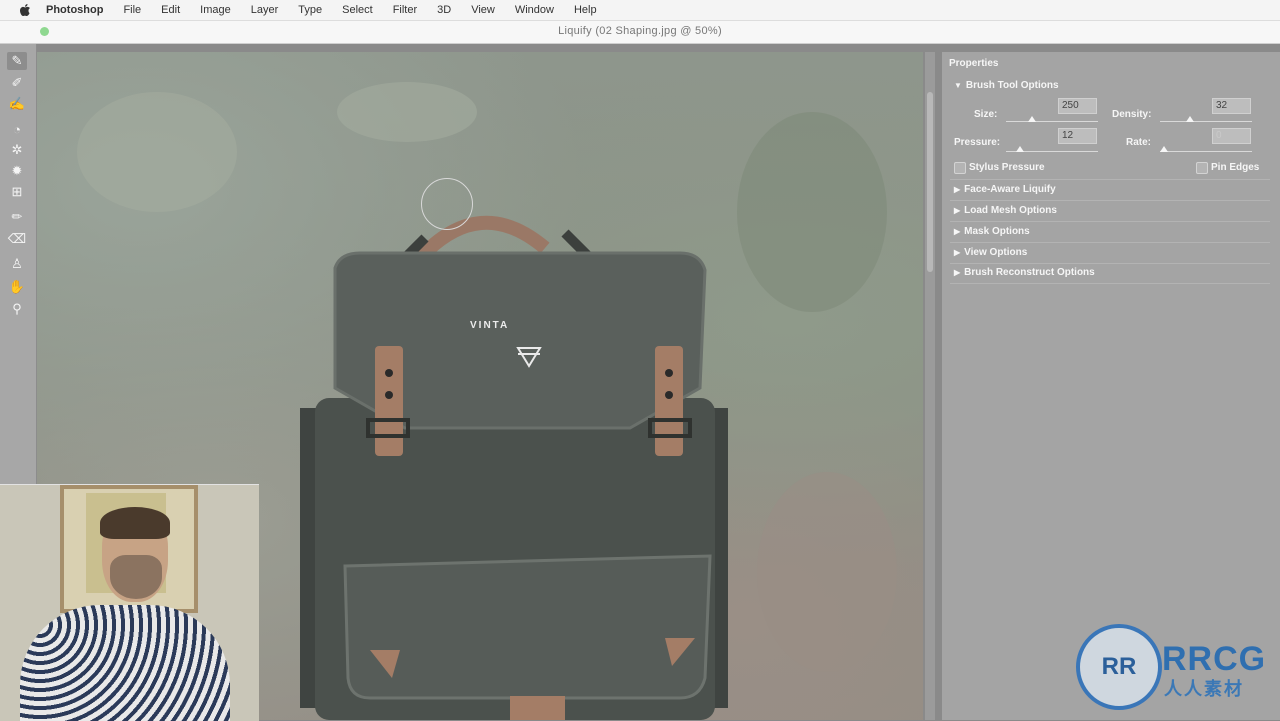 The image size is (1280, 721). Describe the element at coordinates (986, 114) in the screenshot. I see `size-label: Size:` at that location.